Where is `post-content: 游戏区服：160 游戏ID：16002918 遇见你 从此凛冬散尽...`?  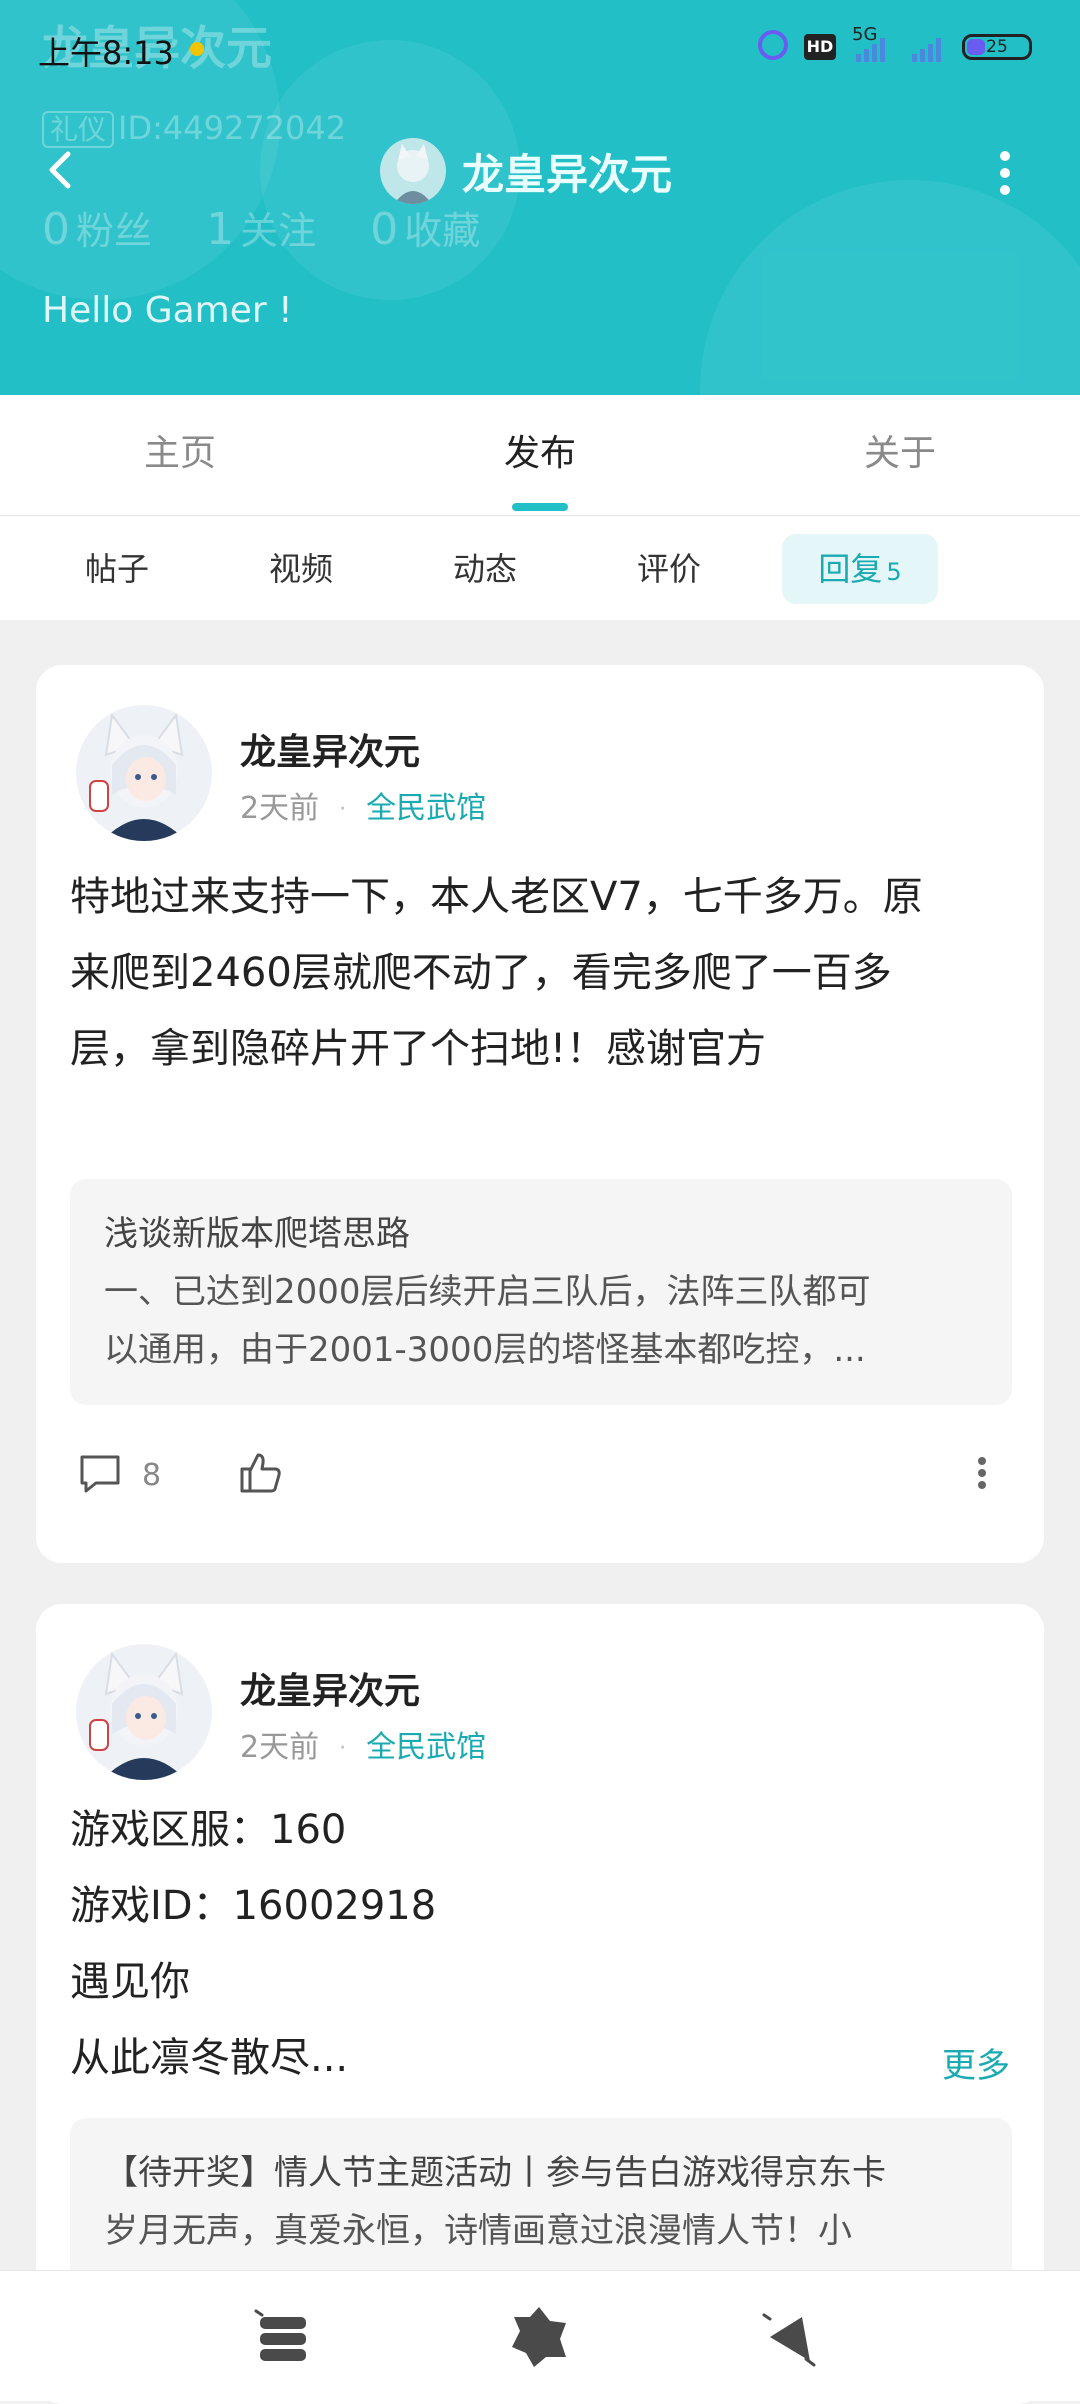
post-content: 游戏区服：160 游戏ID：16002918 遇见你 从此凛冬散尽... is located at coordinates (540, 1944).